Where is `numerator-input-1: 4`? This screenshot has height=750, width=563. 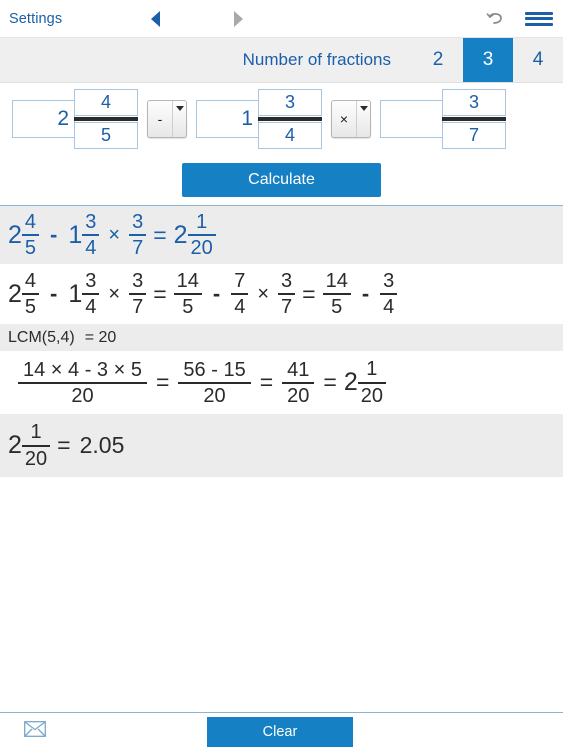
numerator-input-1: 4 is located at coordinates (106, 102).